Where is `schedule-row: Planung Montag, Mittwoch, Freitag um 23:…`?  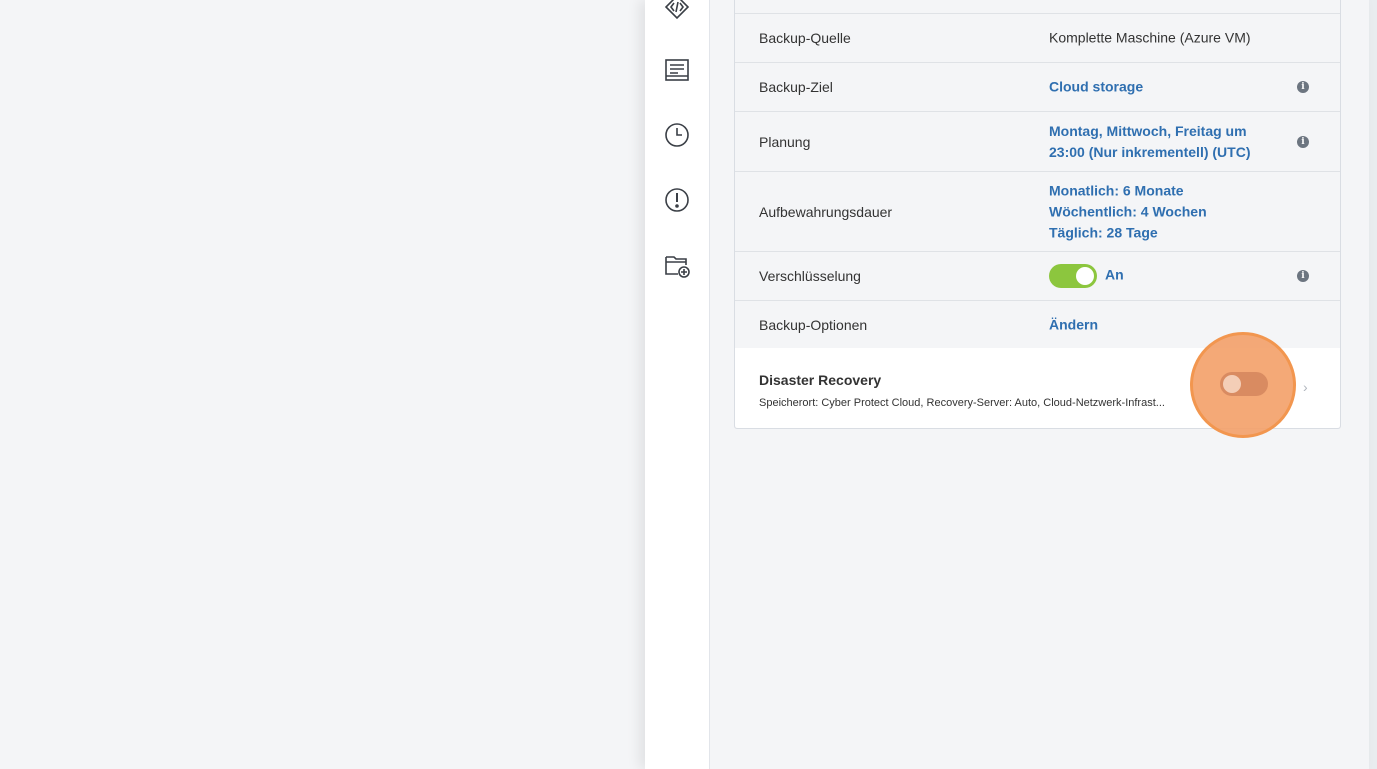
schedule-row: Planung Montag, Mittwoch, Freitag um 23:… is located at coordinates (1037, 142).